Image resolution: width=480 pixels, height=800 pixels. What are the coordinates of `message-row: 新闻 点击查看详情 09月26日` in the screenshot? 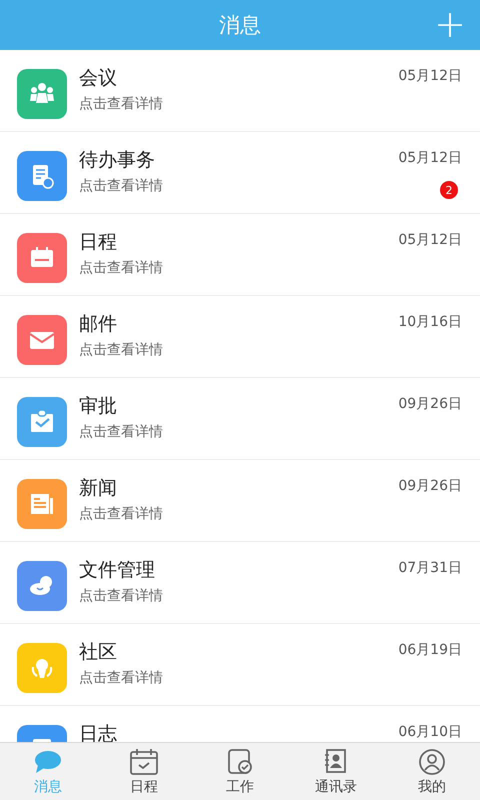 It's located at (240, 501).